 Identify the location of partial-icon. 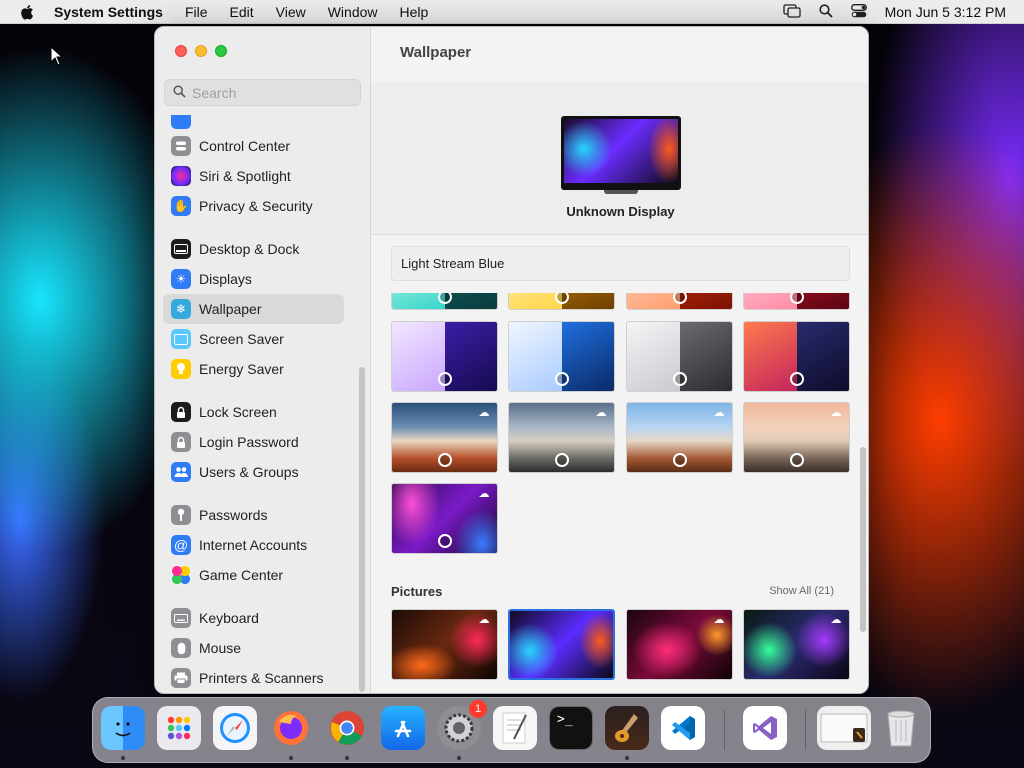
(181, 122).